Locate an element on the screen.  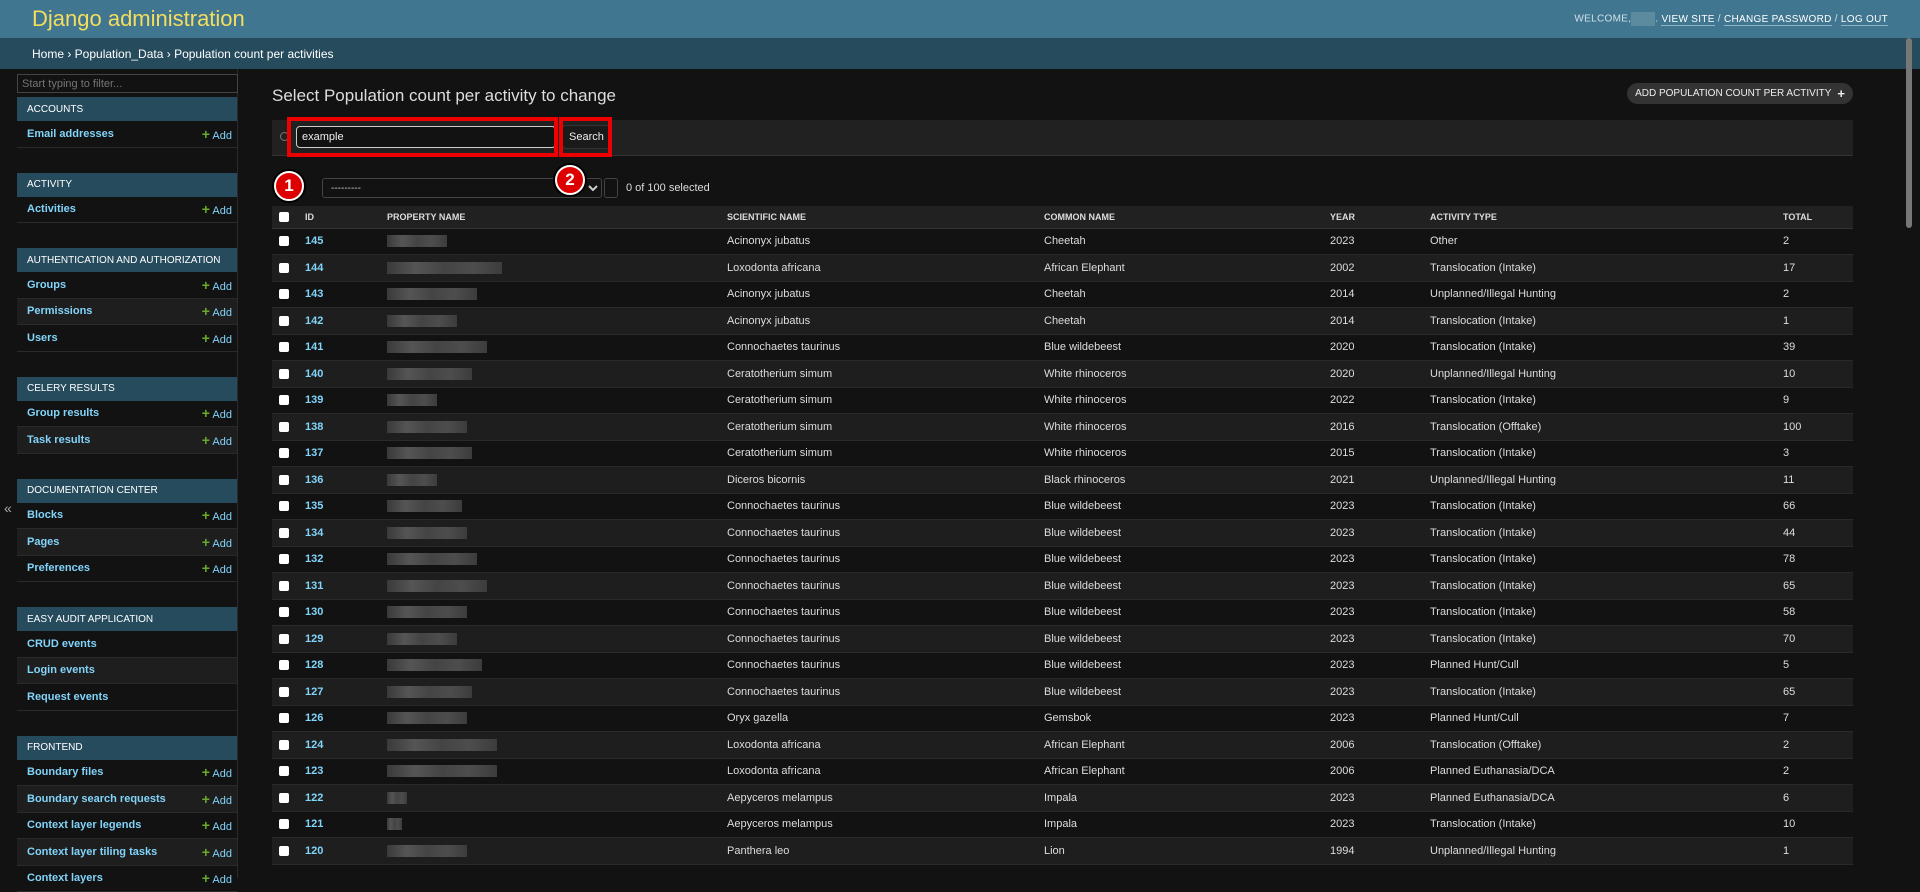
select-all-checkbox is located at coordinates (284, 217).